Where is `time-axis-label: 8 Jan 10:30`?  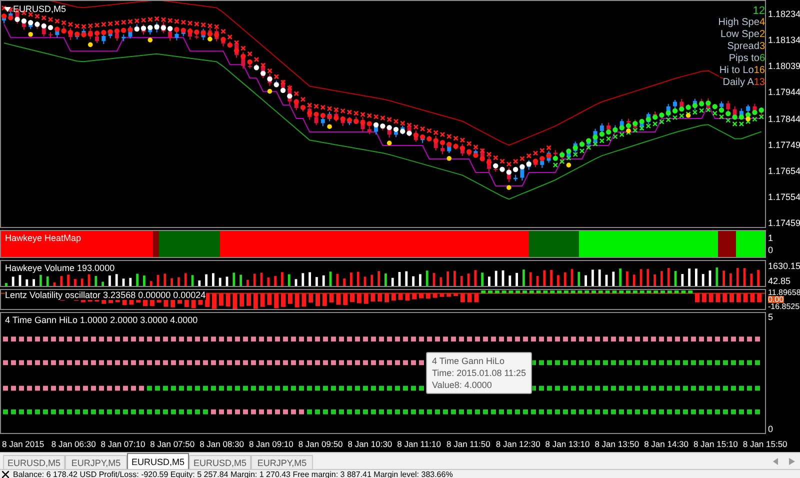 time-axis-label: 8 Jan 10:30 is located at coordinates (371, 444).